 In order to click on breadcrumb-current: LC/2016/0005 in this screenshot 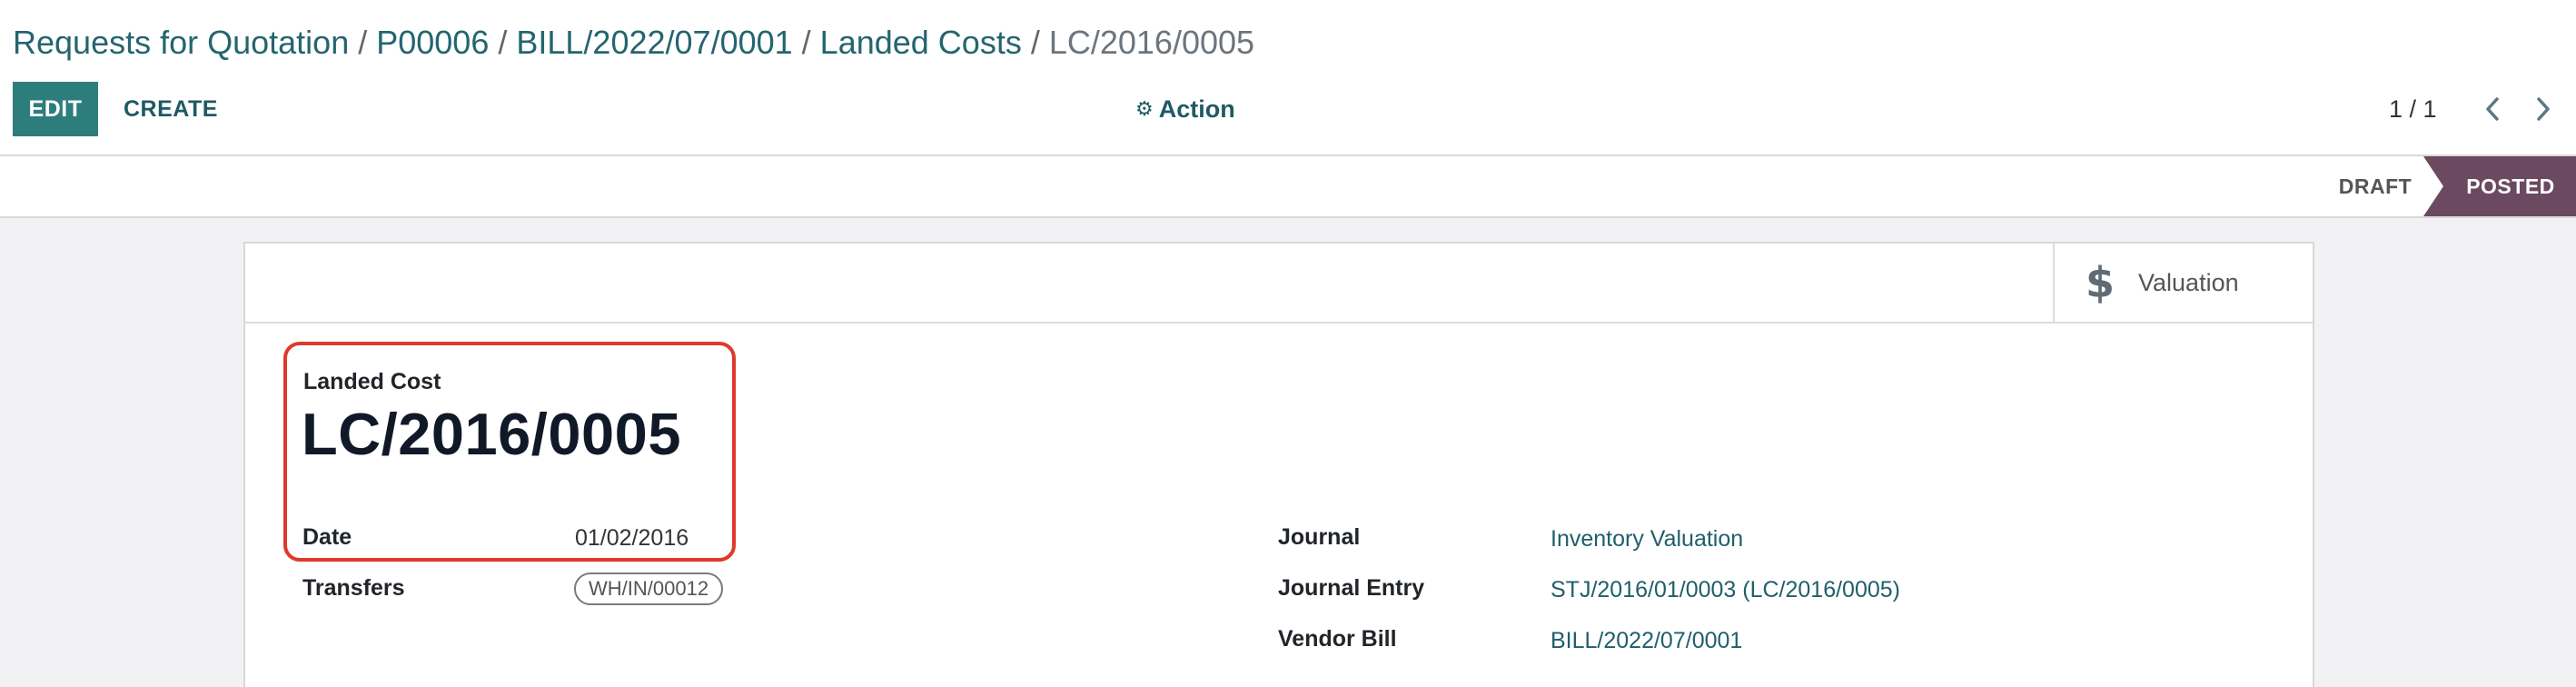, I will do `click(1151, 42)`.